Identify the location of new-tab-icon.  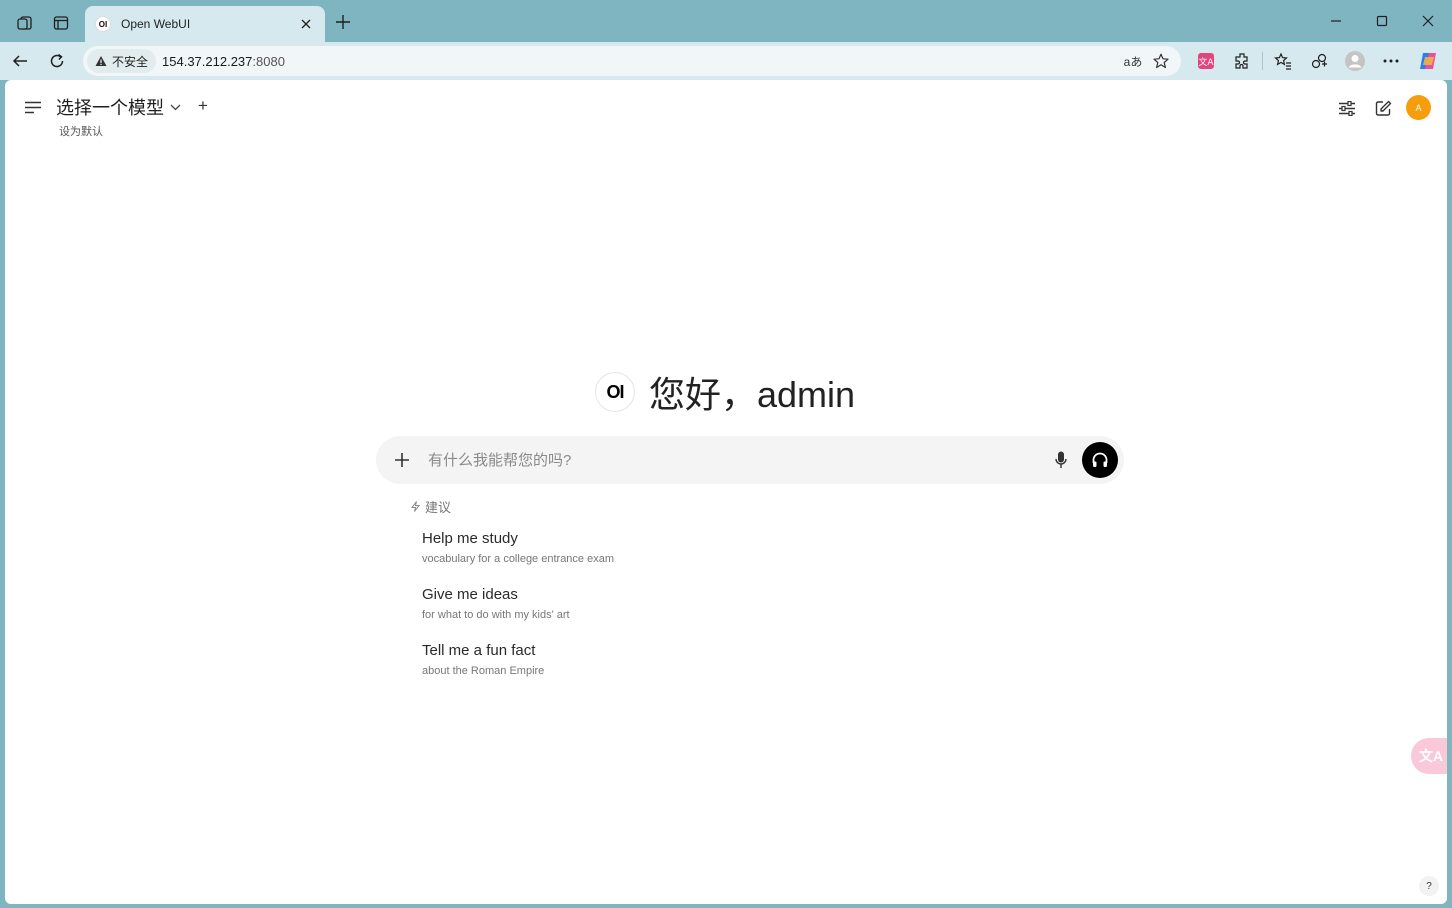
(343, 22).